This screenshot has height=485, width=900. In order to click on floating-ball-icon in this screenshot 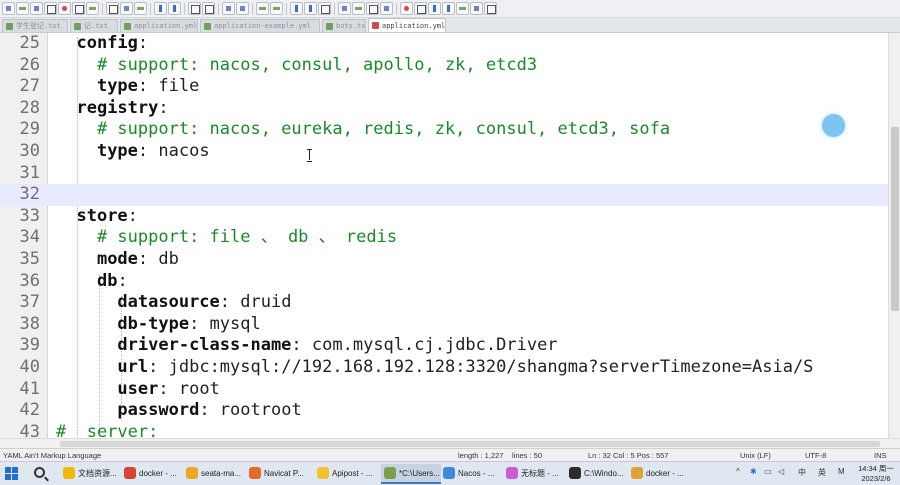, I will do `click(833, 125)`.